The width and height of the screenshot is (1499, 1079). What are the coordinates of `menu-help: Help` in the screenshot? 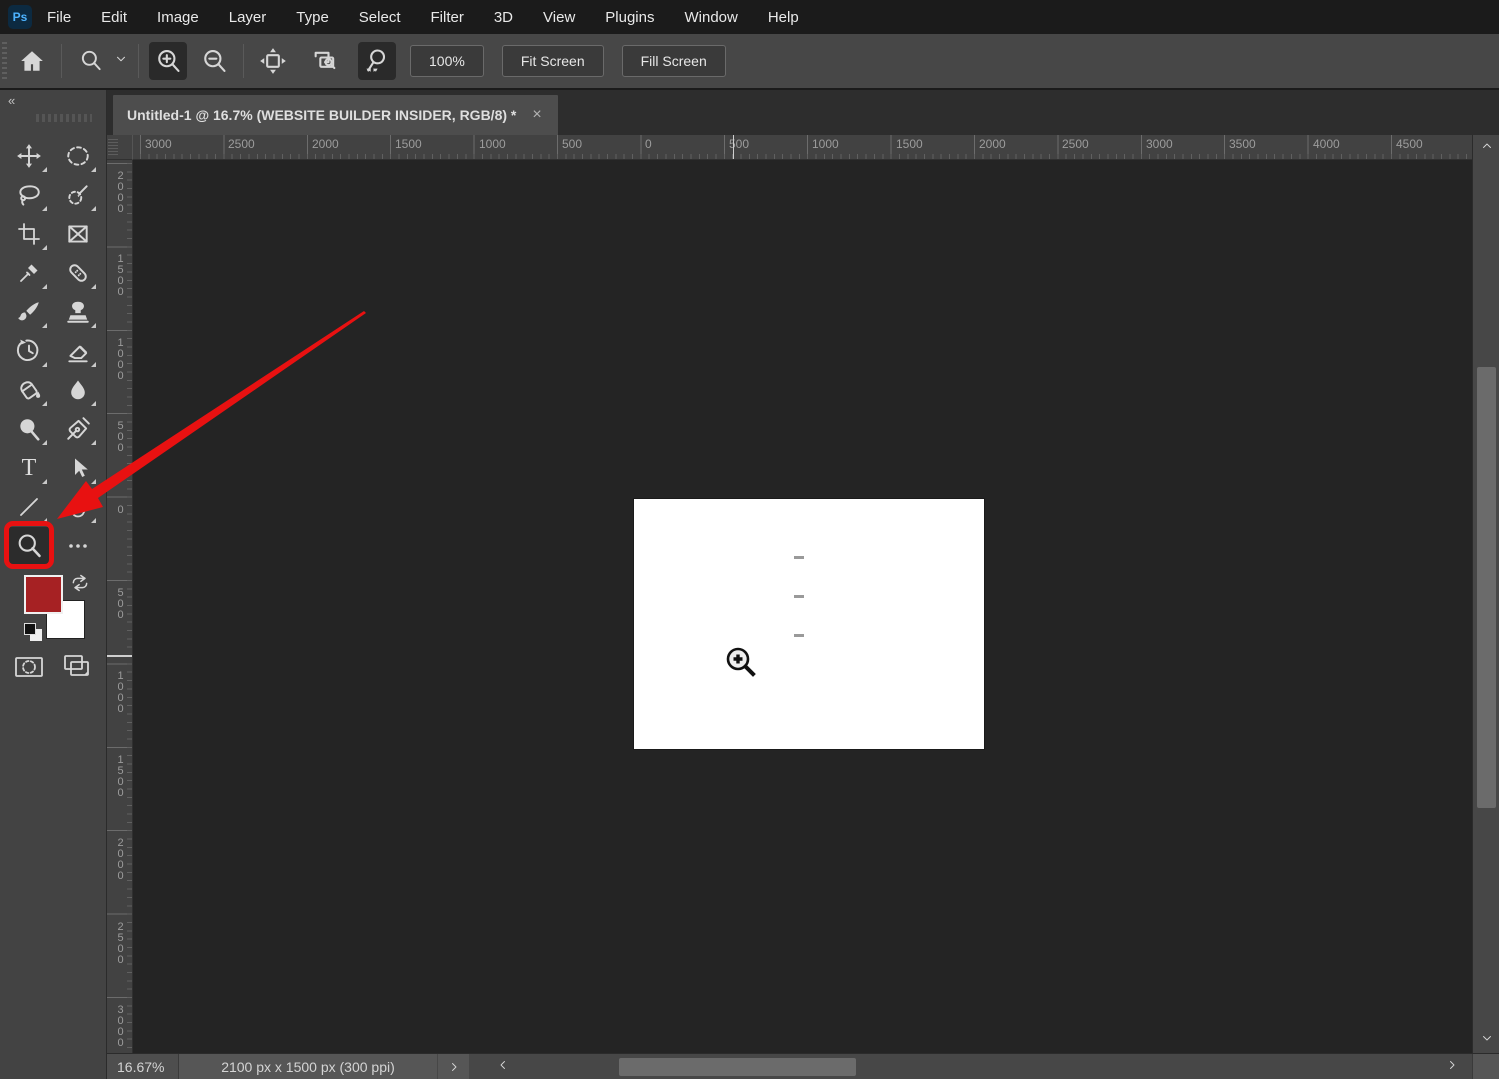 It's located at (783, 17).